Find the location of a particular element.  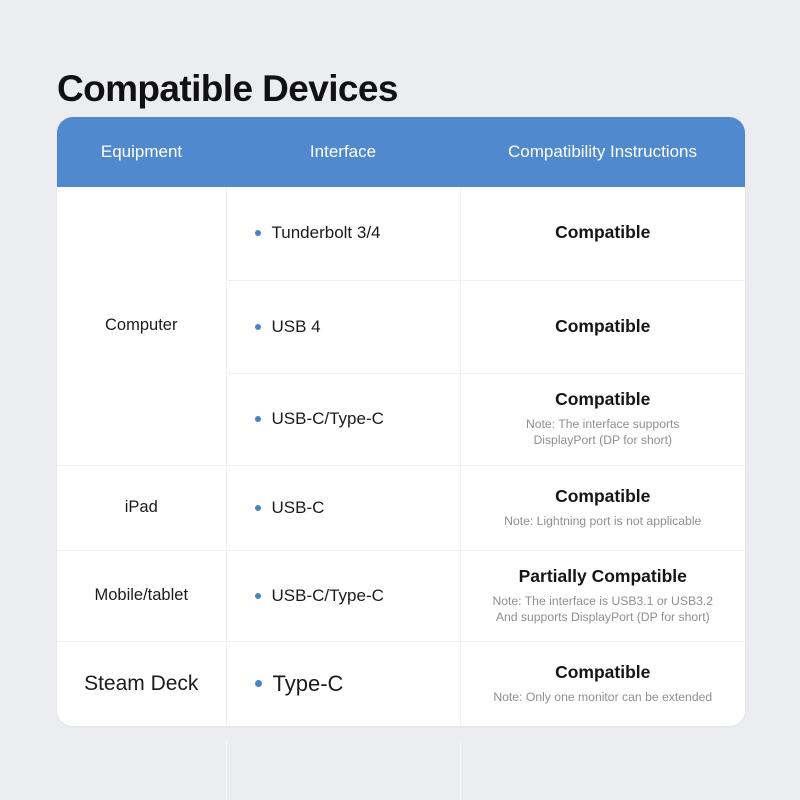

interface-label: Type-C is located at coordinates (308, 683).